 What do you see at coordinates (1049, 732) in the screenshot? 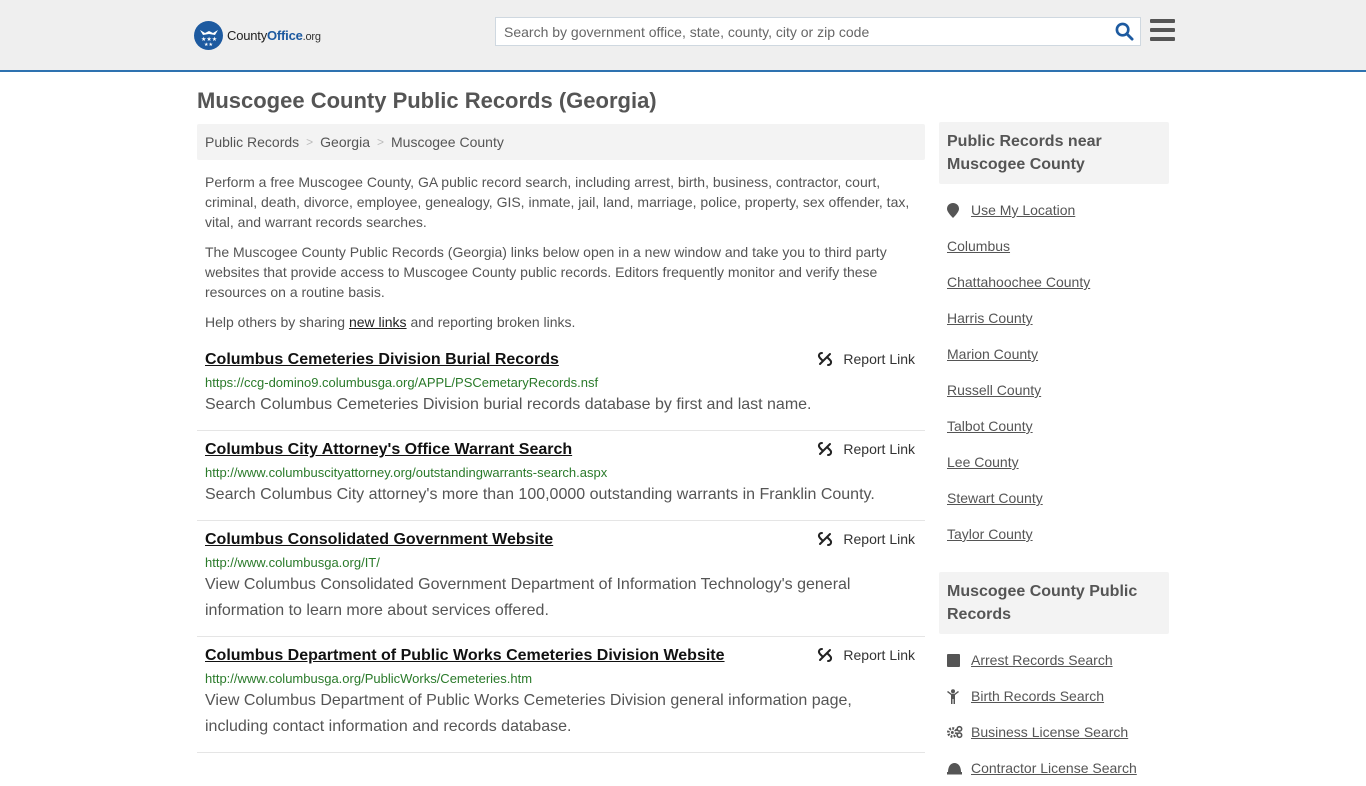
I see `business-license-link: Business License Search` at bounding box center [1049, 732].